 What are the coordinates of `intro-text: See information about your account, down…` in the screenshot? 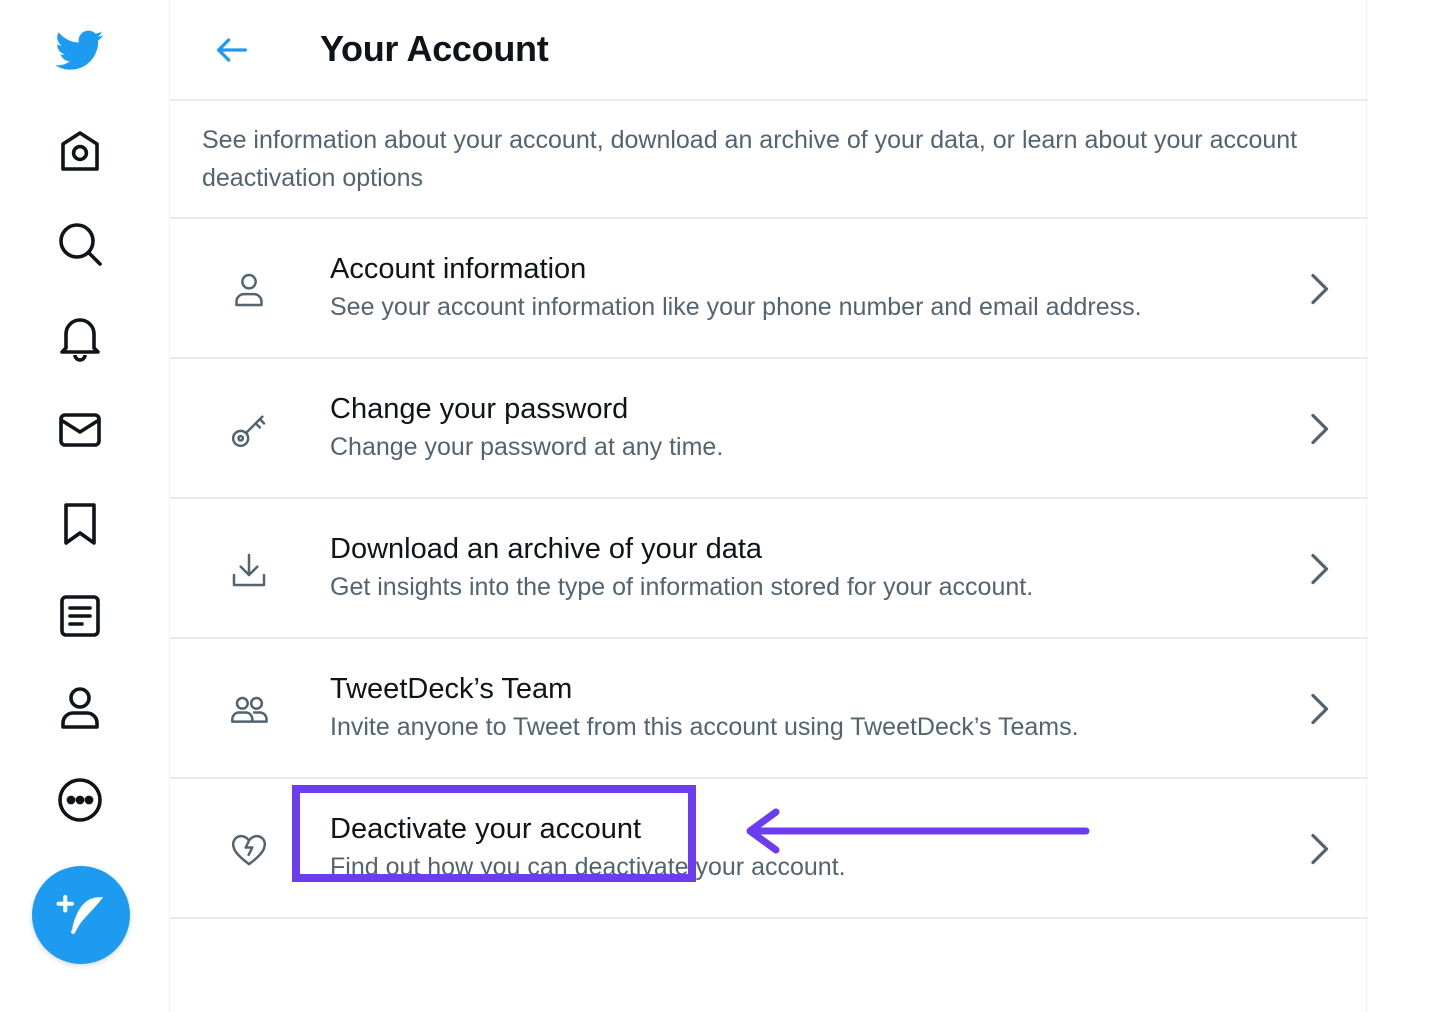 It's located at (750, 159).